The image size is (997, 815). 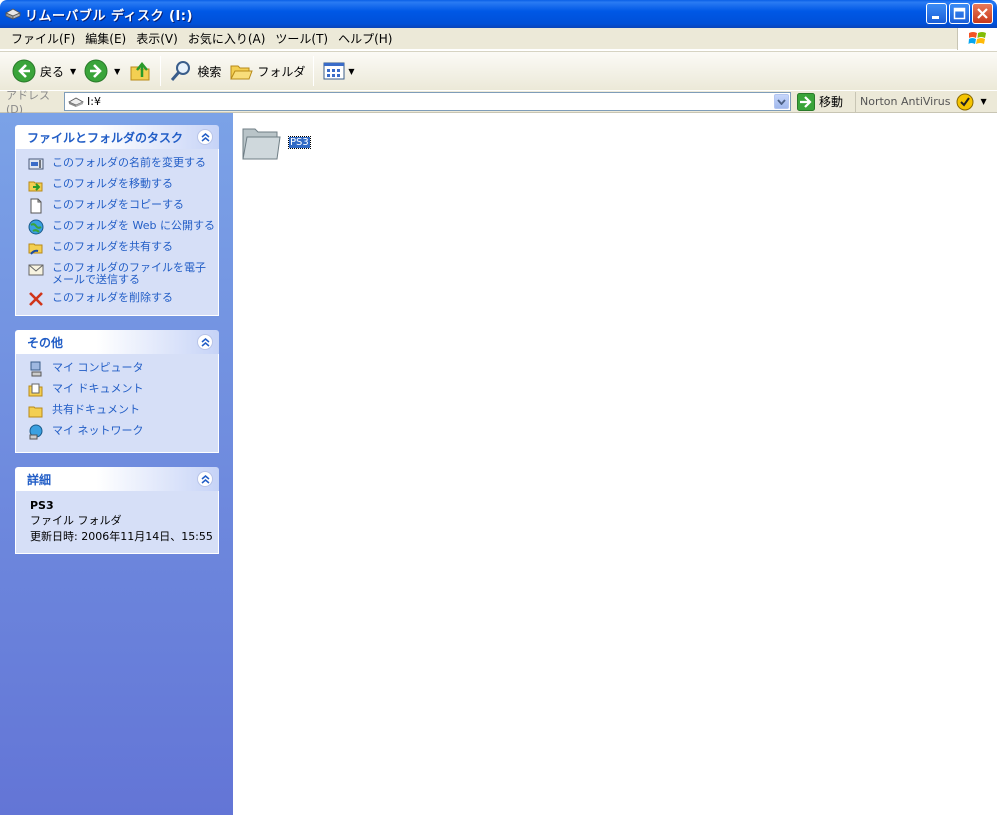 I want to click on task-share-folder: このフォルダを共有する, so click(x=123, y=247).